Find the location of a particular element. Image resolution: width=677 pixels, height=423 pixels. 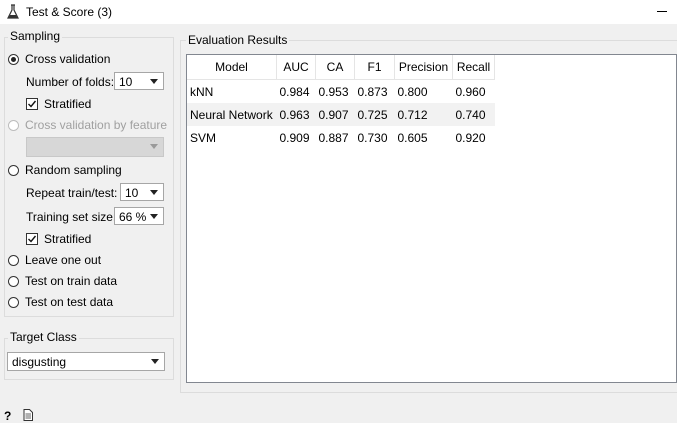

minimize-icon is located at coordinates (662, 11).